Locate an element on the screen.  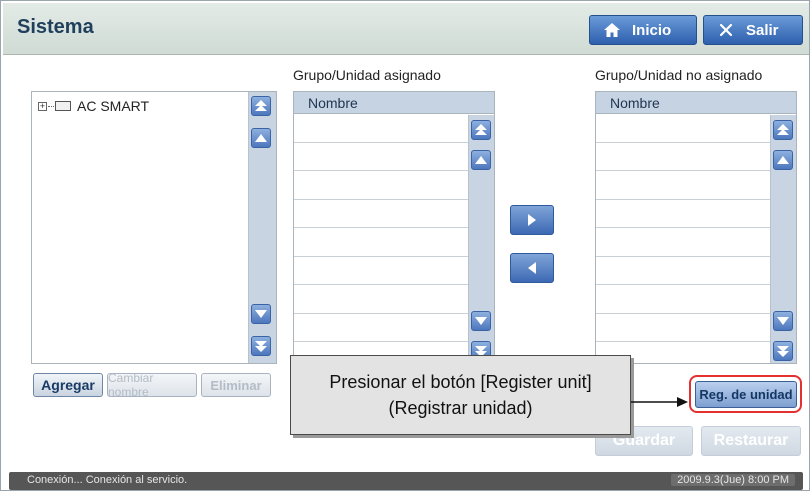
left-arrow-icon is located at coordinates (532, 268).